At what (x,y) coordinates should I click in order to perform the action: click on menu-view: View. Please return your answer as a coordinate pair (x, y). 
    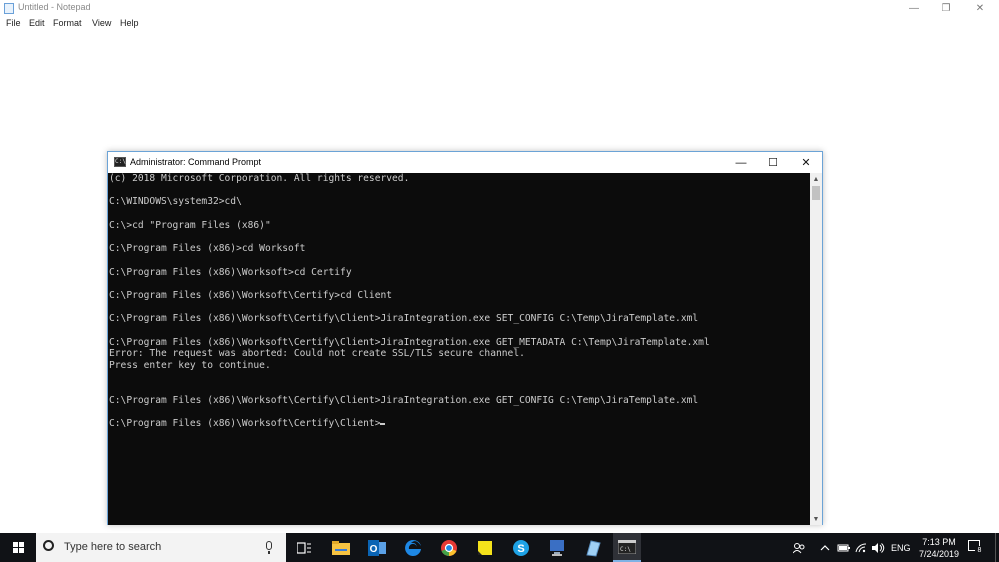
    Looking at the image, I should click on (101, 23).